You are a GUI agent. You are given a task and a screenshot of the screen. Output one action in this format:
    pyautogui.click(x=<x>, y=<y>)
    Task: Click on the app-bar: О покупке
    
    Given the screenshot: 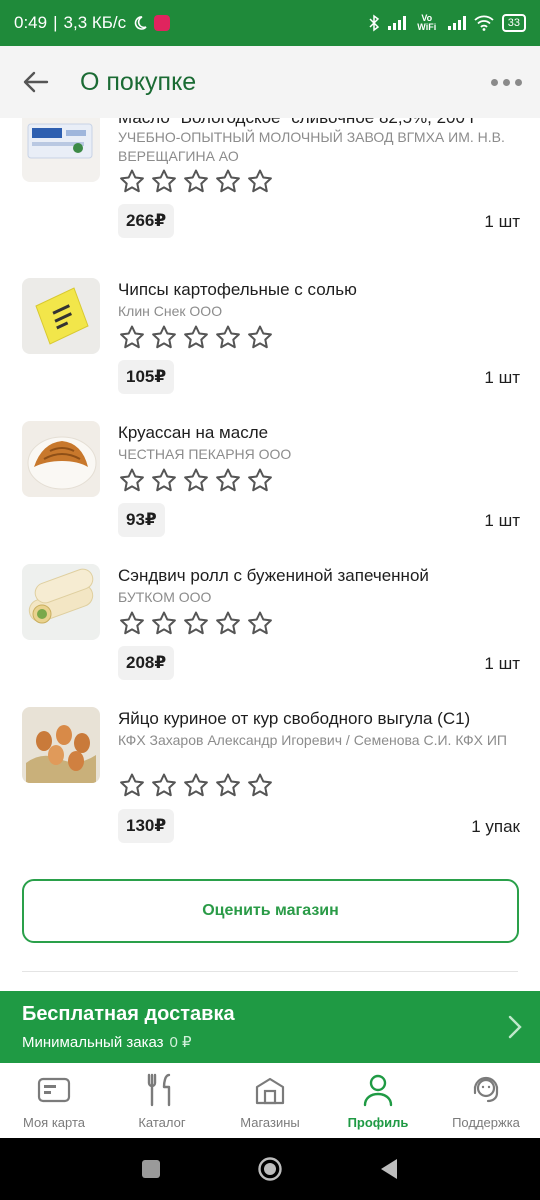 What is the action you would take?
    pyautogui.click(x=270, y=82)
    